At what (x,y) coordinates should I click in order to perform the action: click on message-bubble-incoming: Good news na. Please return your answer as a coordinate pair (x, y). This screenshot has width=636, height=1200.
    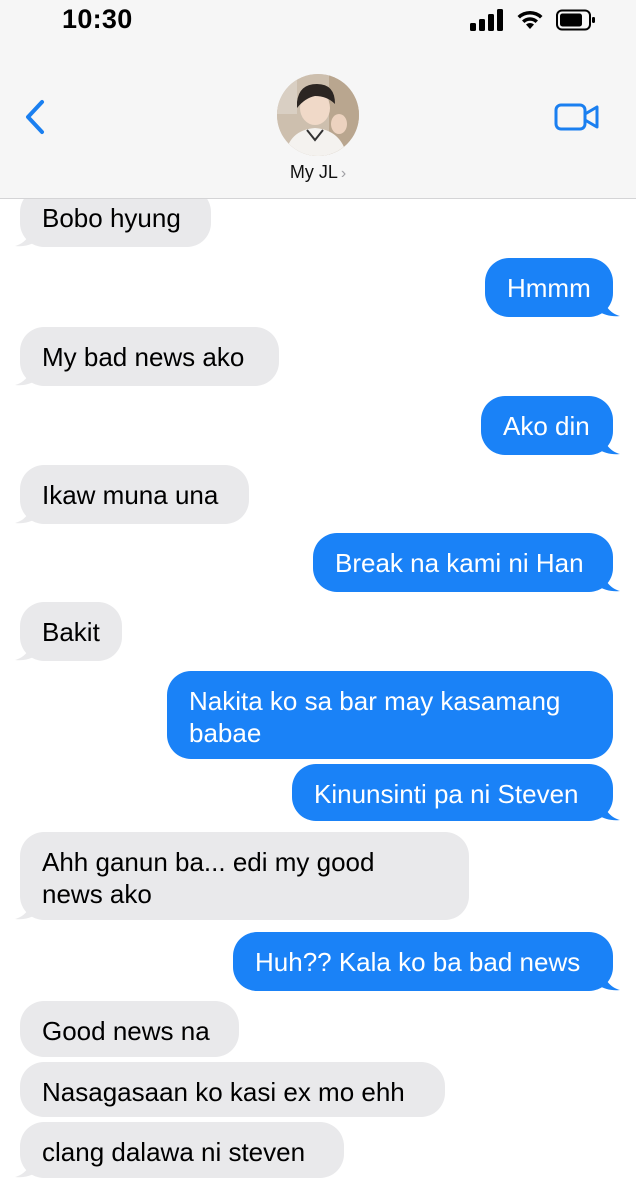
    Looking at the image, I should click on (129, 1029).